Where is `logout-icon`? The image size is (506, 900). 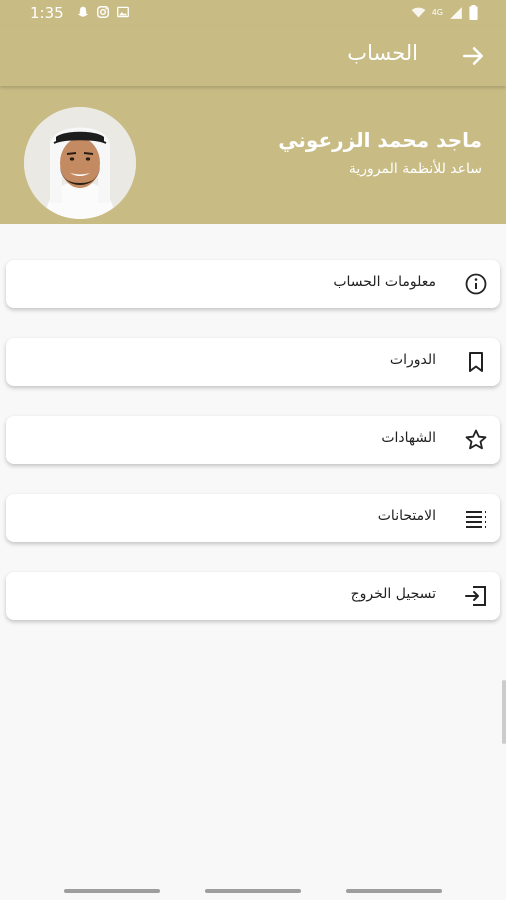 logout-icon is located at coordinates (475, 596).